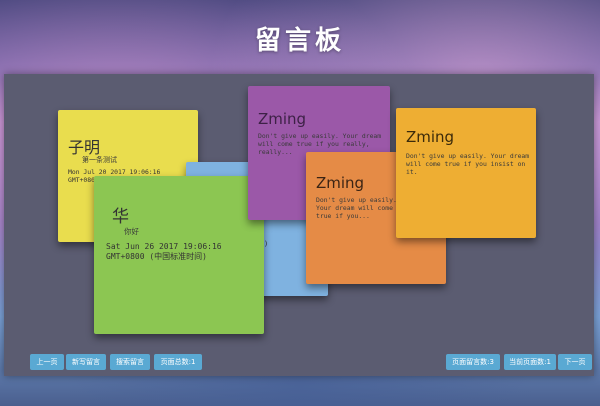 This screenshot has height=406, width=600. I want to click on current-page-badge: 当前页面数:1, so click(530, 362).